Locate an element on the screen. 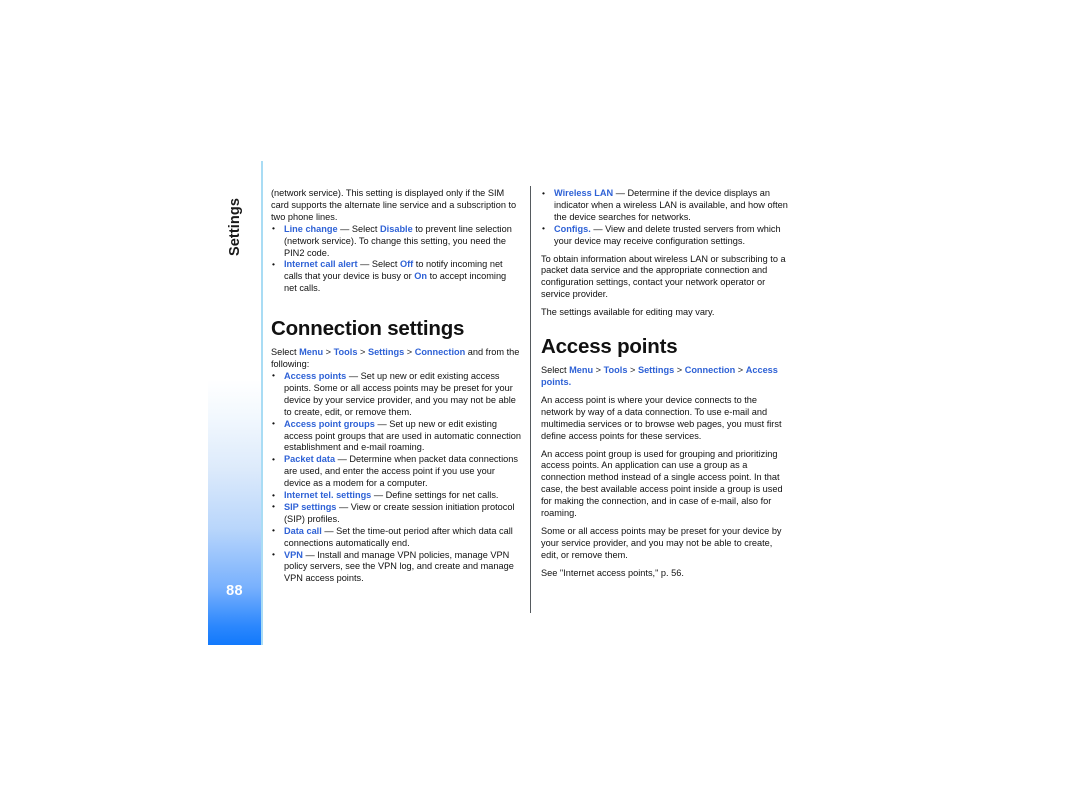 The height and width of the screenshot is (810, 1080). text: Define settings for net calls. is located at coordinates (442, 495).